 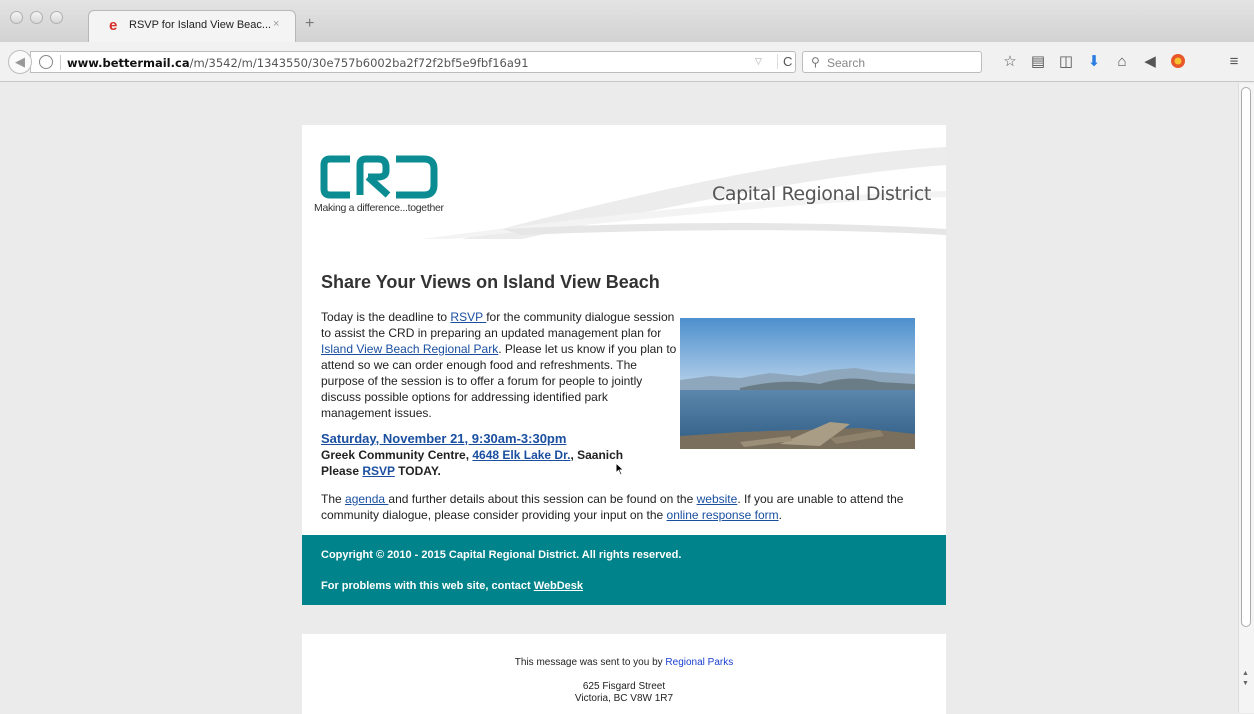 I want to click on venue-text: , Saanich, so click(x=597, y=455).